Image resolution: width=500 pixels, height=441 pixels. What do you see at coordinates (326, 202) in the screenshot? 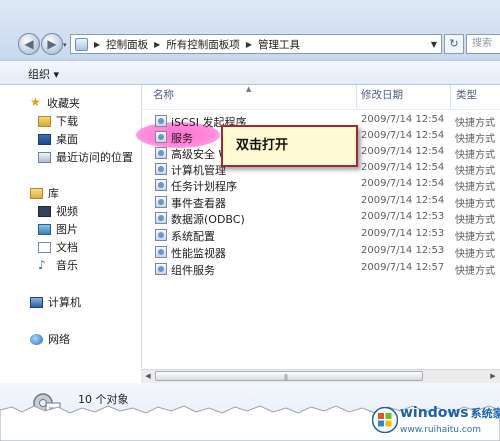
I see `file-row: 事件查看器 2009/7/14 12:54 快捷方式` at bounding box center [326, 202].